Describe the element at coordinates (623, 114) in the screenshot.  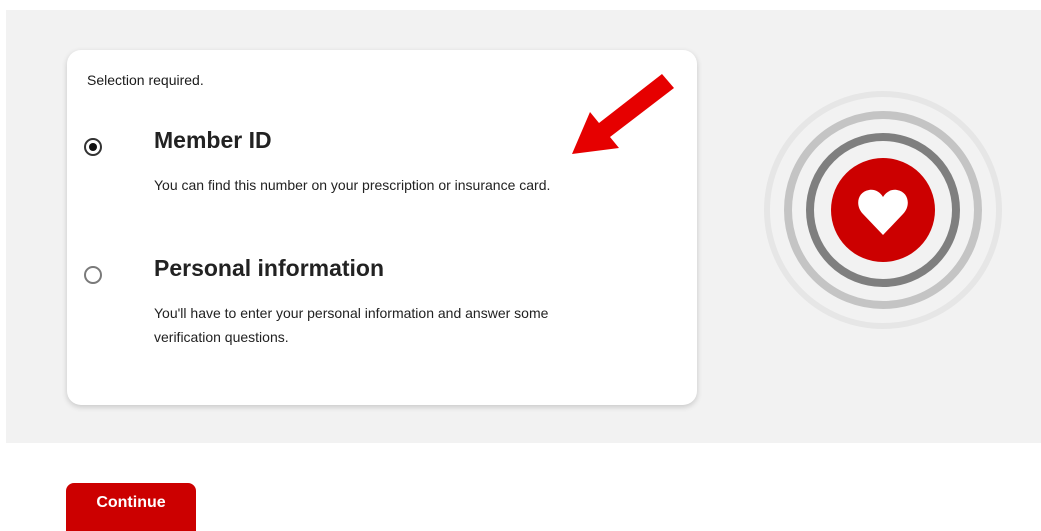
I see `red-arrow-icon` at that location.